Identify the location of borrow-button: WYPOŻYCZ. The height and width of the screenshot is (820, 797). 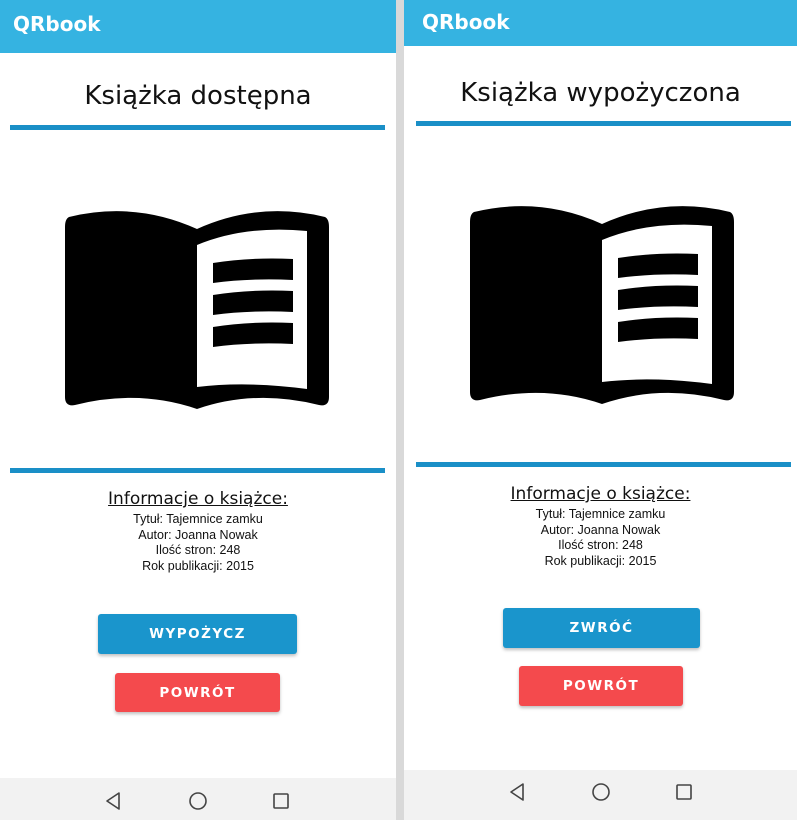
(197, 634).